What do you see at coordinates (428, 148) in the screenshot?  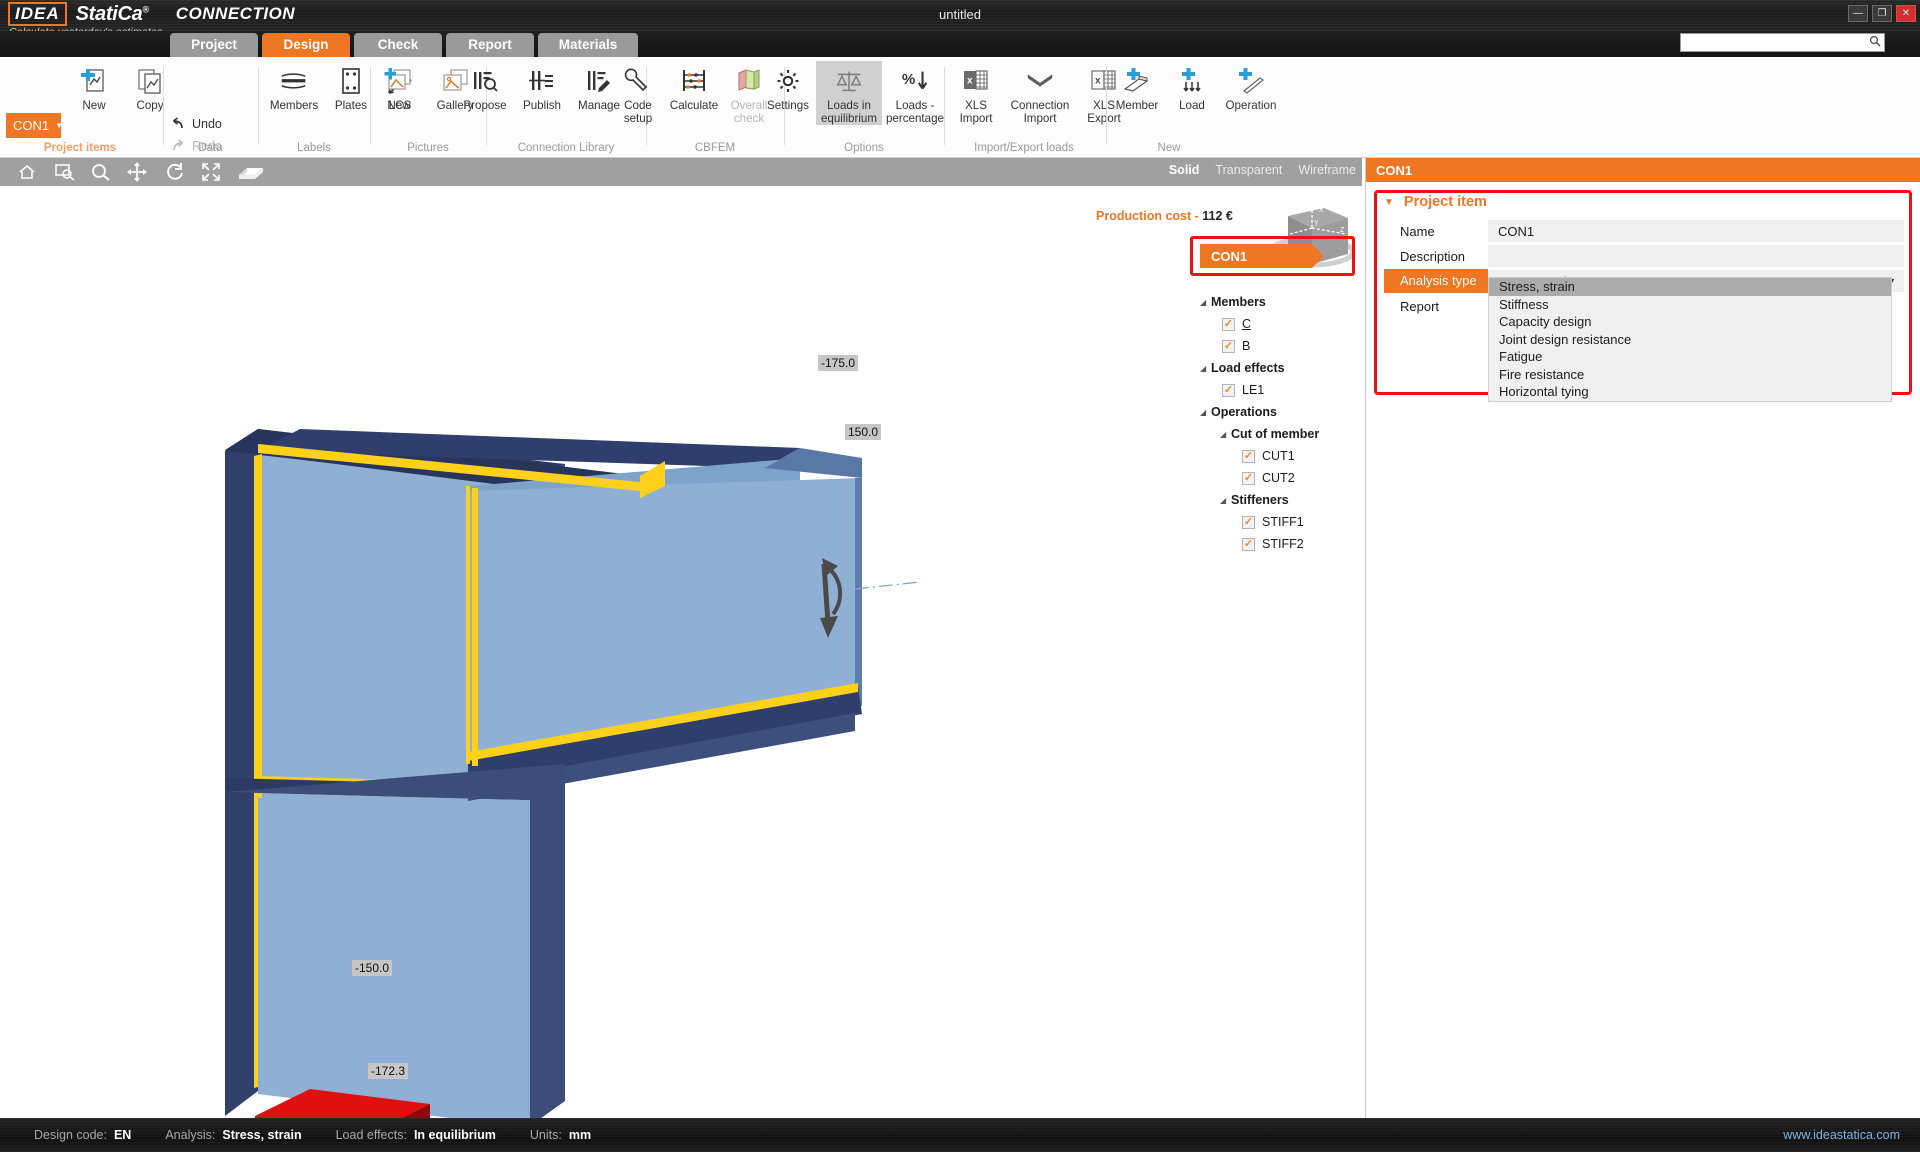 I see `group-label-pictures: Pictures` at bounding box center [428, 148].